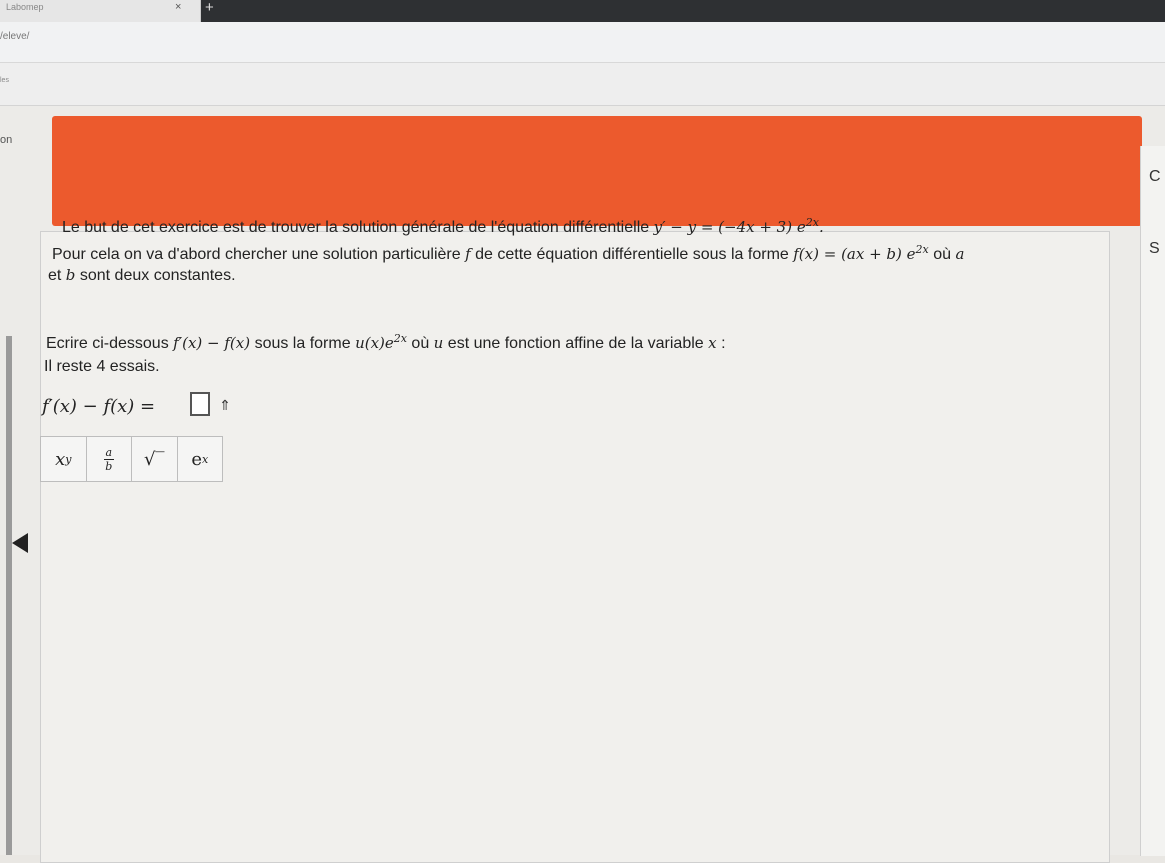  I want to click on tab-title: Labomep, so click(25, 7).